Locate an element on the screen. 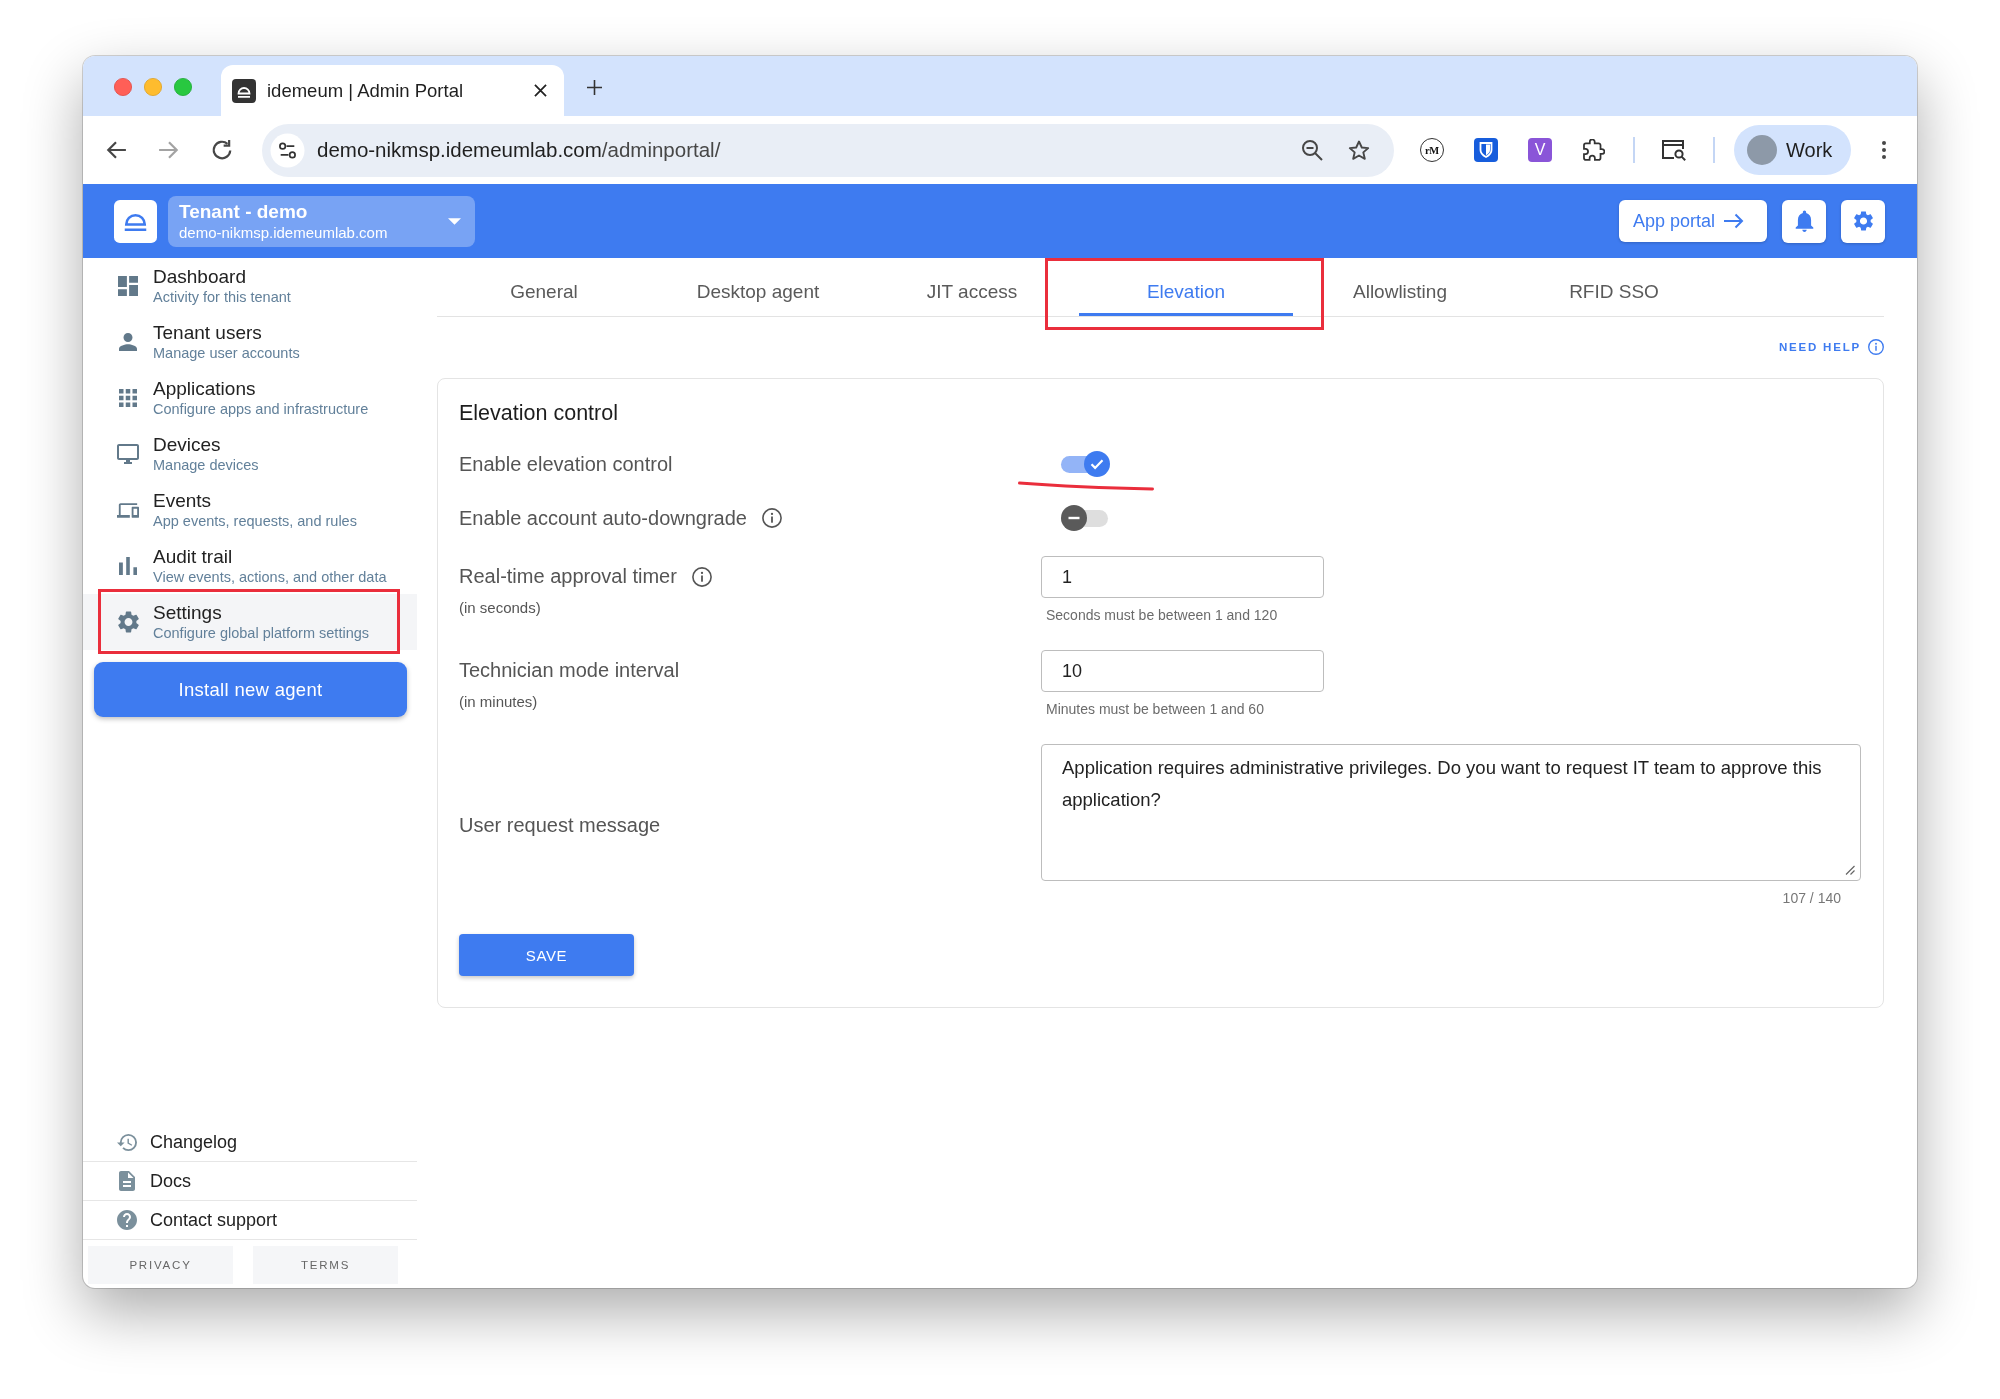 This screenshot has height=1399, width=2000. tab: Elevation is located at coordinates (1186, 292).